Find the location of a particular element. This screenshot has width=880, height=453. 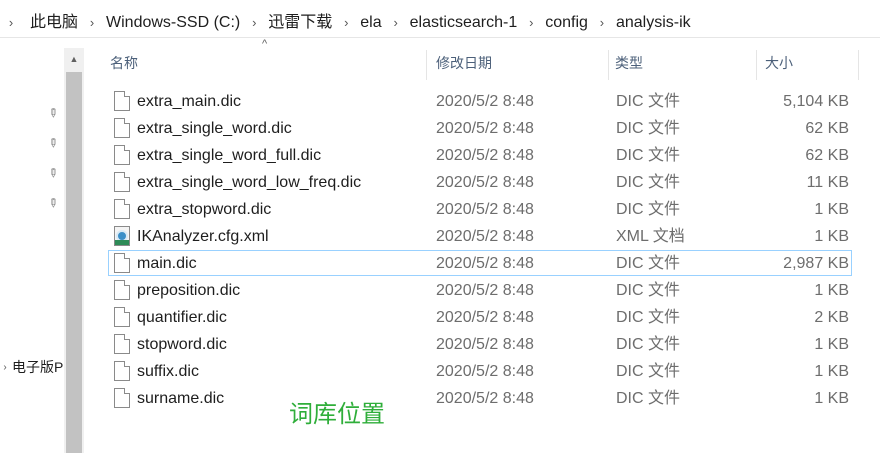

column-header-size: 大小 is located at coordinates (801, 63).